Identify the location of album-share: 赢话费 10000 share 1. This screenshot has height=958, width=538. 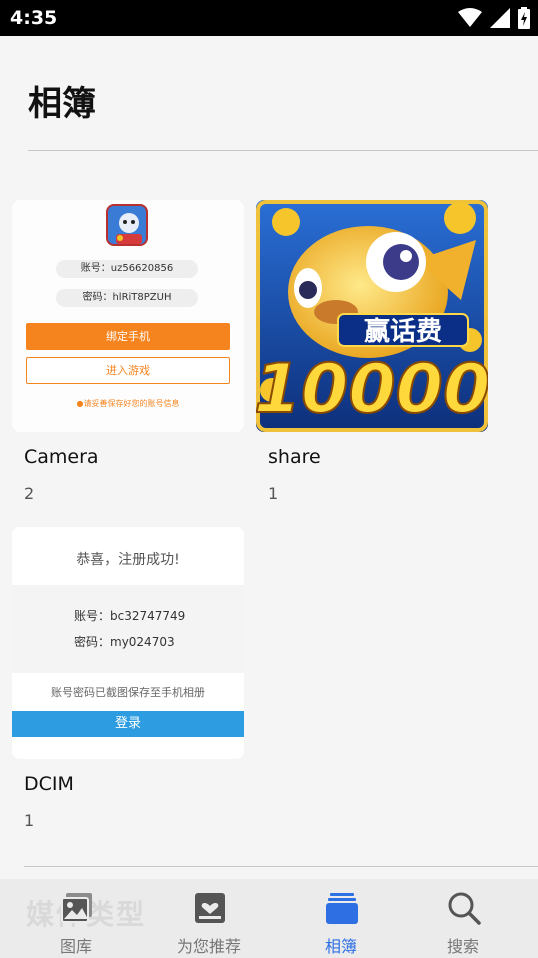
(372, 351).